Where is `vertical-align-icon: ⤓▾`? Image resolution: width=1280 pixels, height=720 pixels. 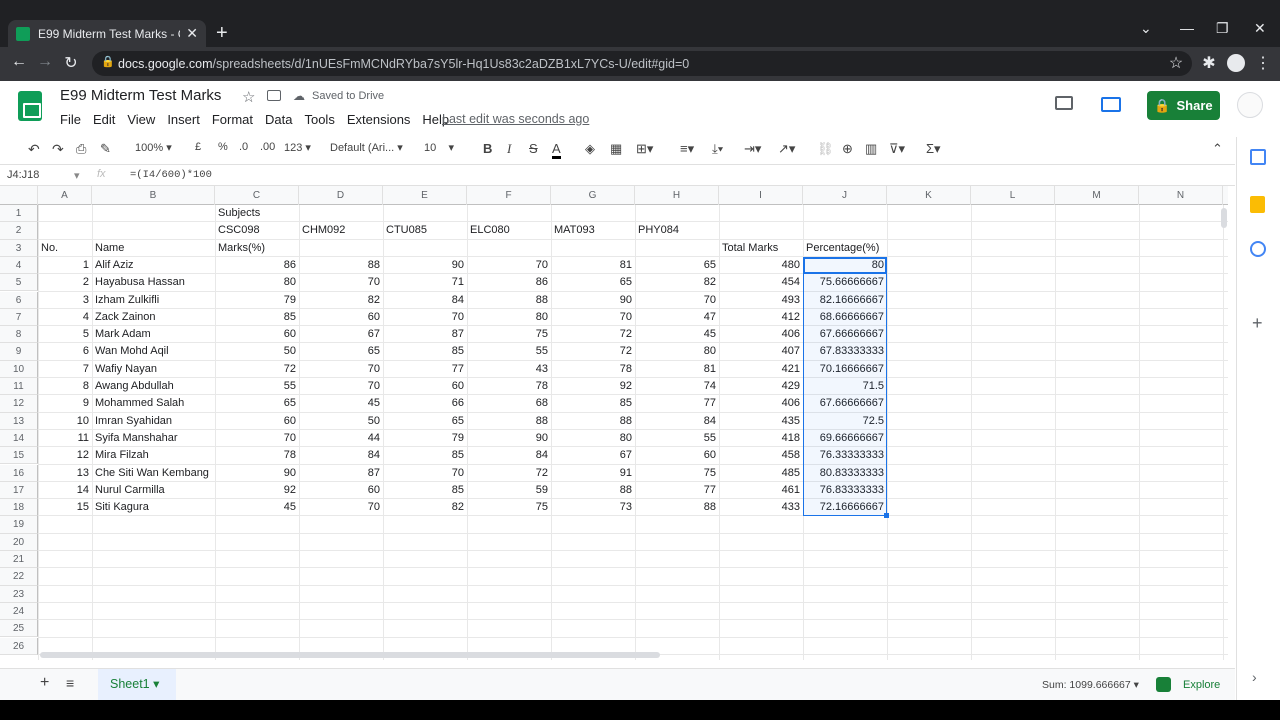
vertical-align-icon: ⤓▾ is located at coordinates (717, 149).